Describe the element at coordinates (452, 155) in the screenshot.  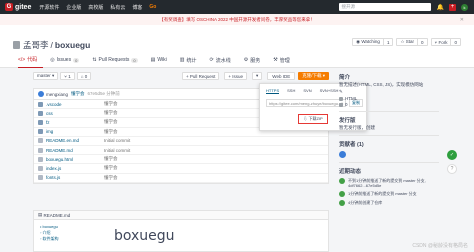
I see `check-icon: ✓` at that location.